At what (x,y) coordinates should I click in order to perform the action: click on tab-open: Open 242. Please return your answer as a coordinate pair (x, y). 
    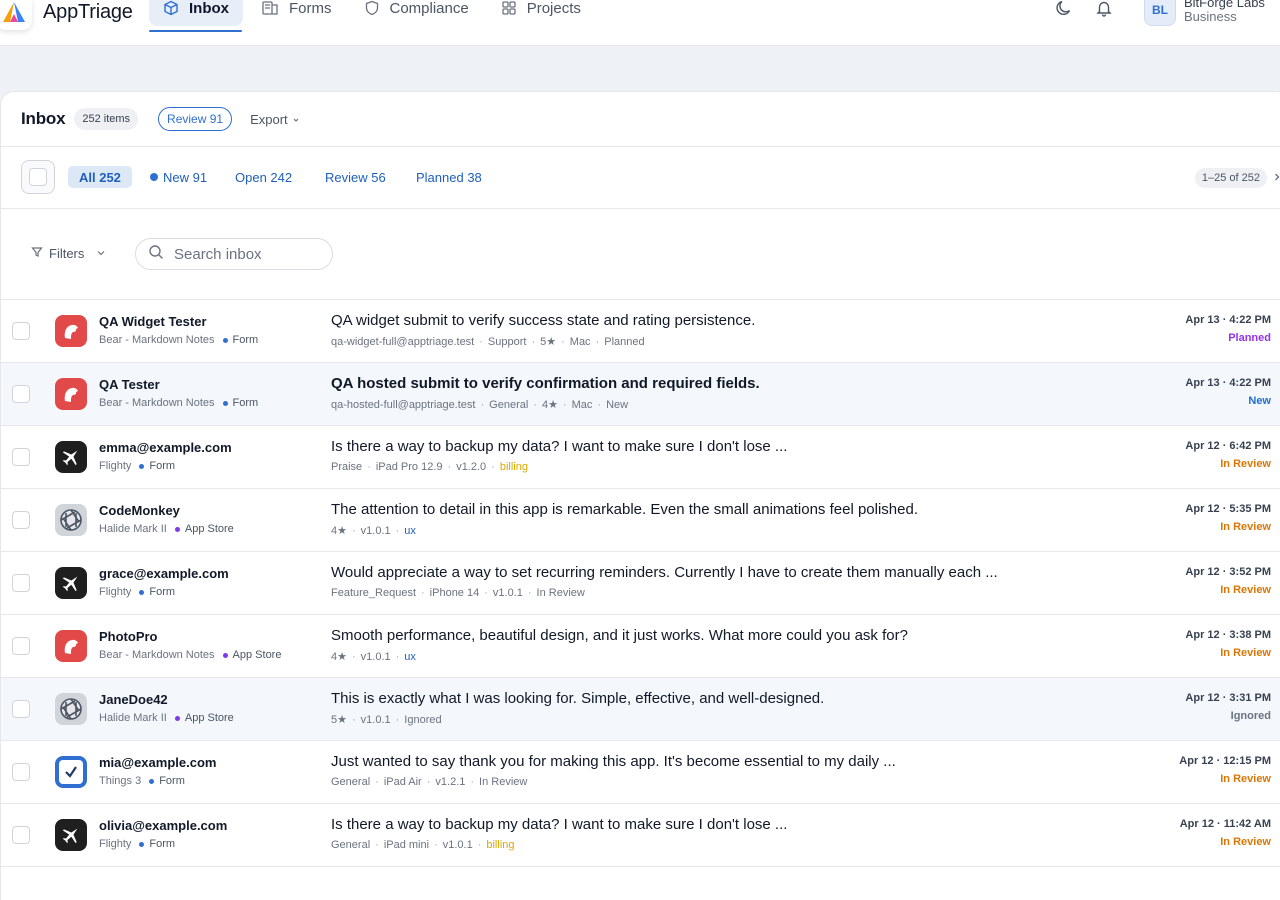
    Looking at the image, I should click on (263, 177).